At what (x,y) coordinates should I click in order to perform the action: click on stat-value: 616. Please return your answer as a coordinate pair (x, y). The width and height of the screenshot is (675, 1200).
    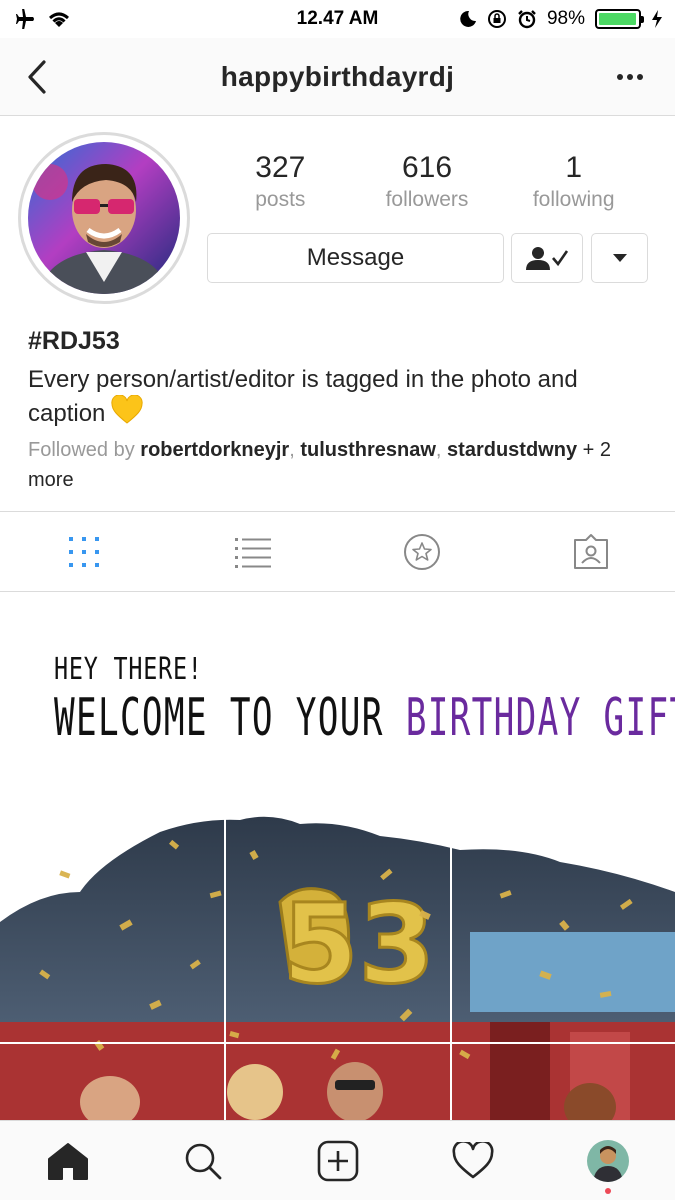
    Looking at the image, I should click on (427, 167).